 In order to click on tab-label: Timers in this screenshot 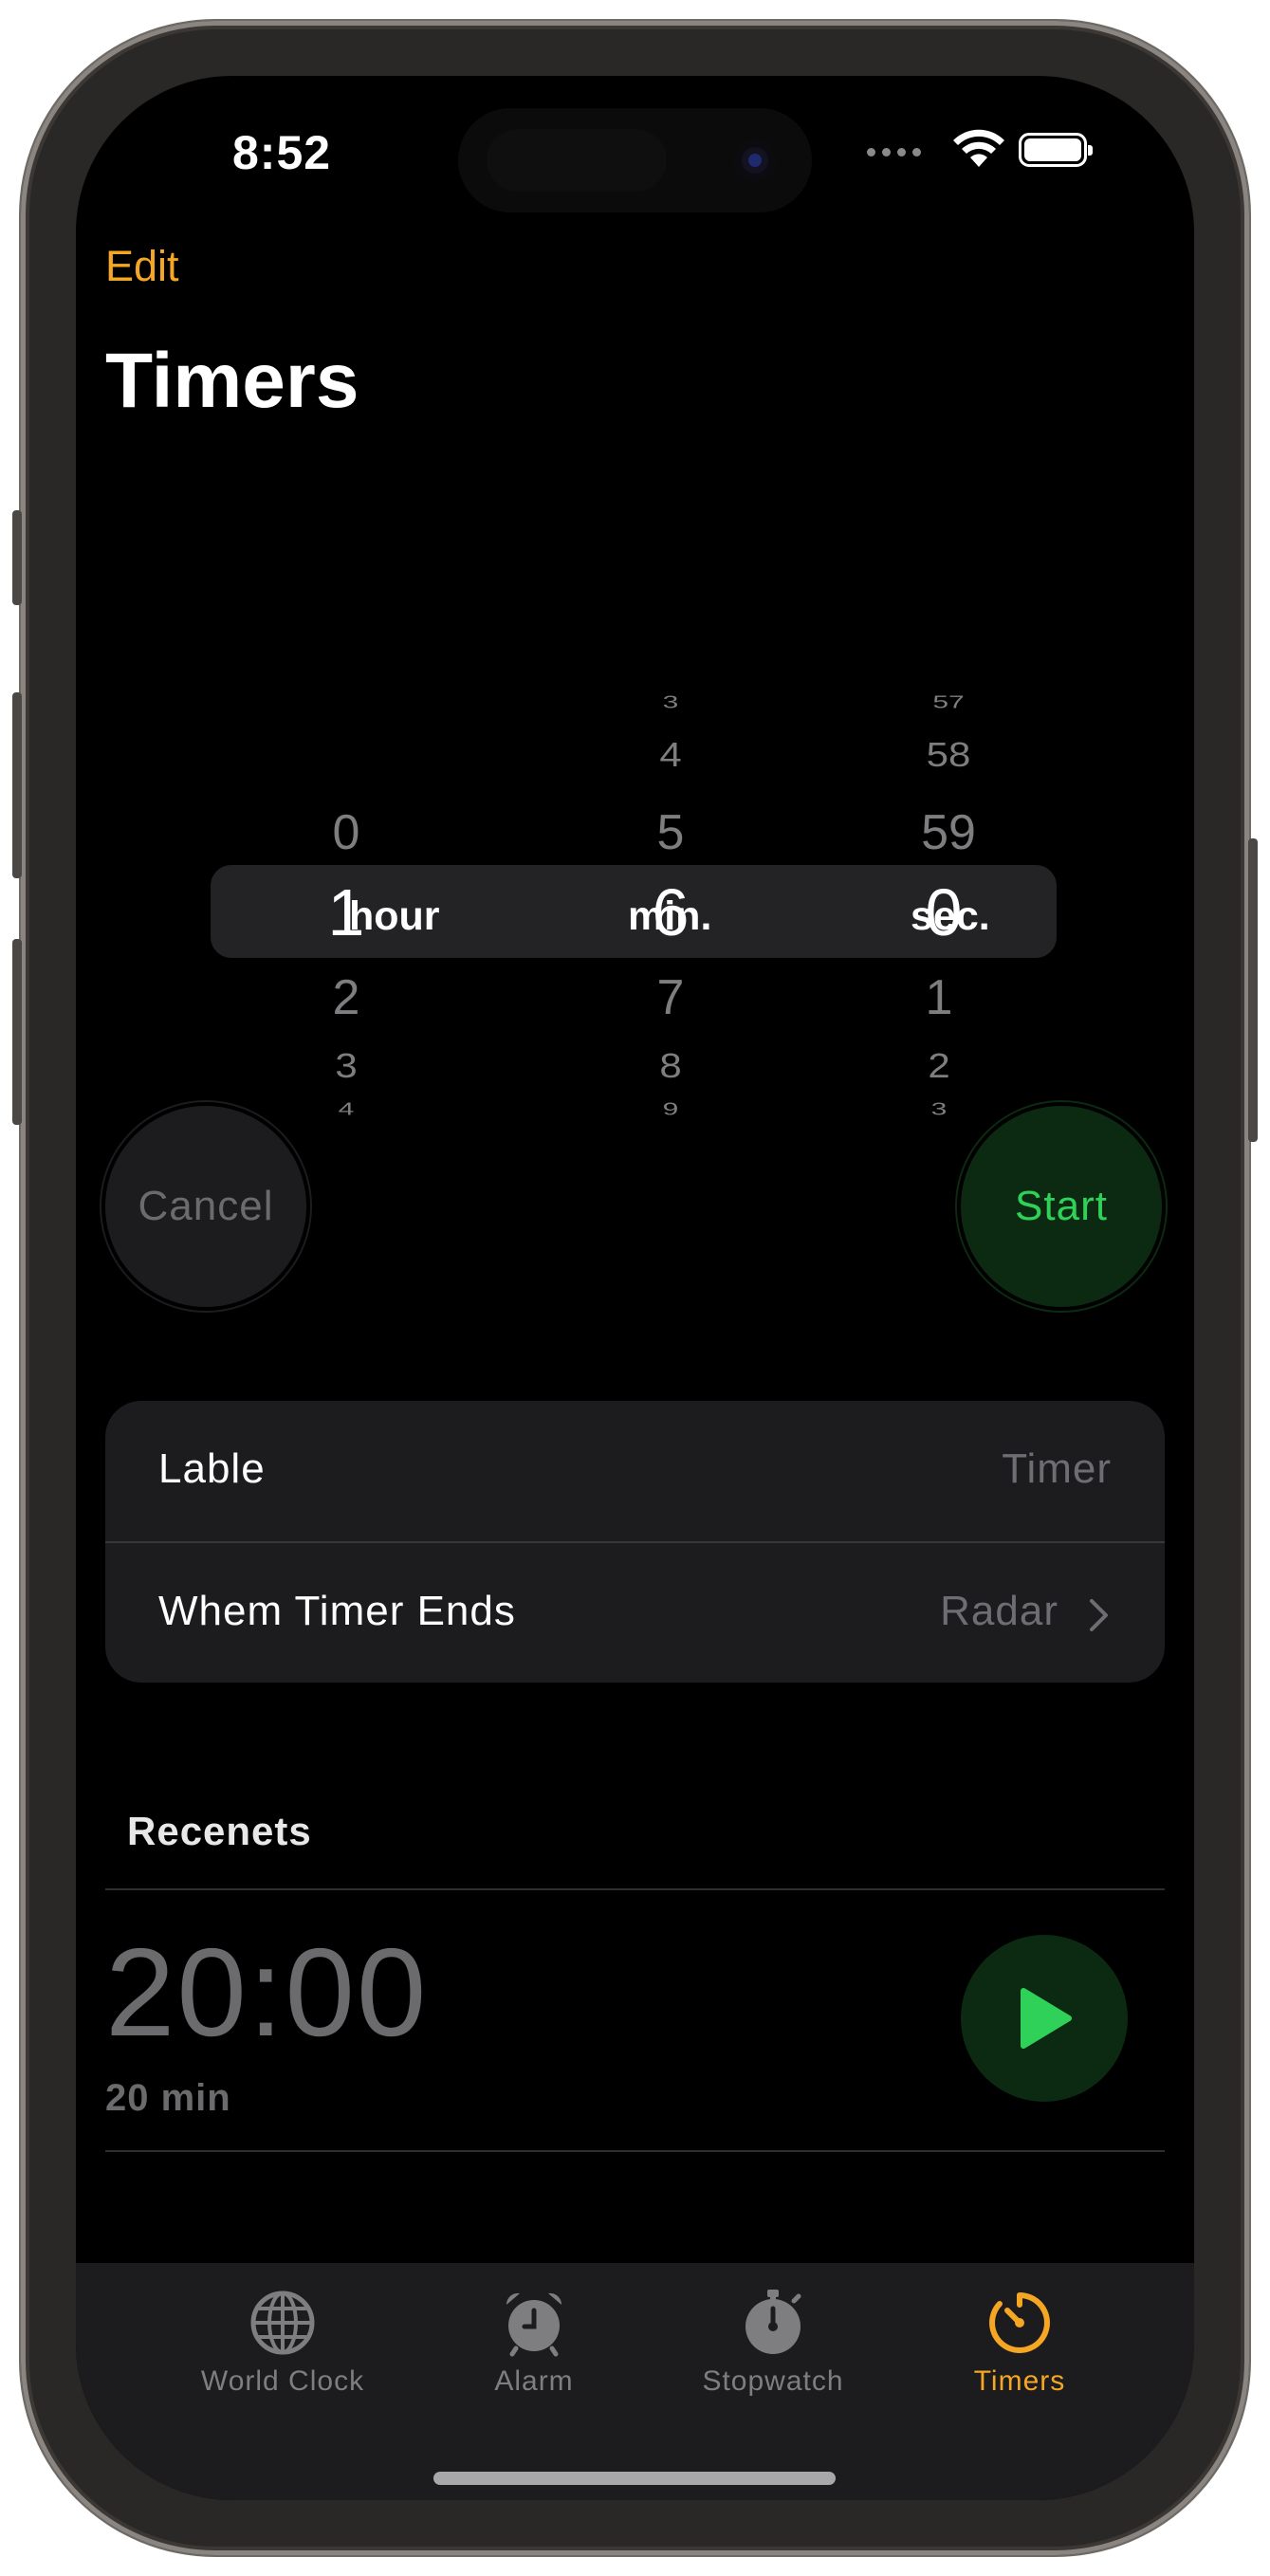, I will do `click(1019, 2381)`.